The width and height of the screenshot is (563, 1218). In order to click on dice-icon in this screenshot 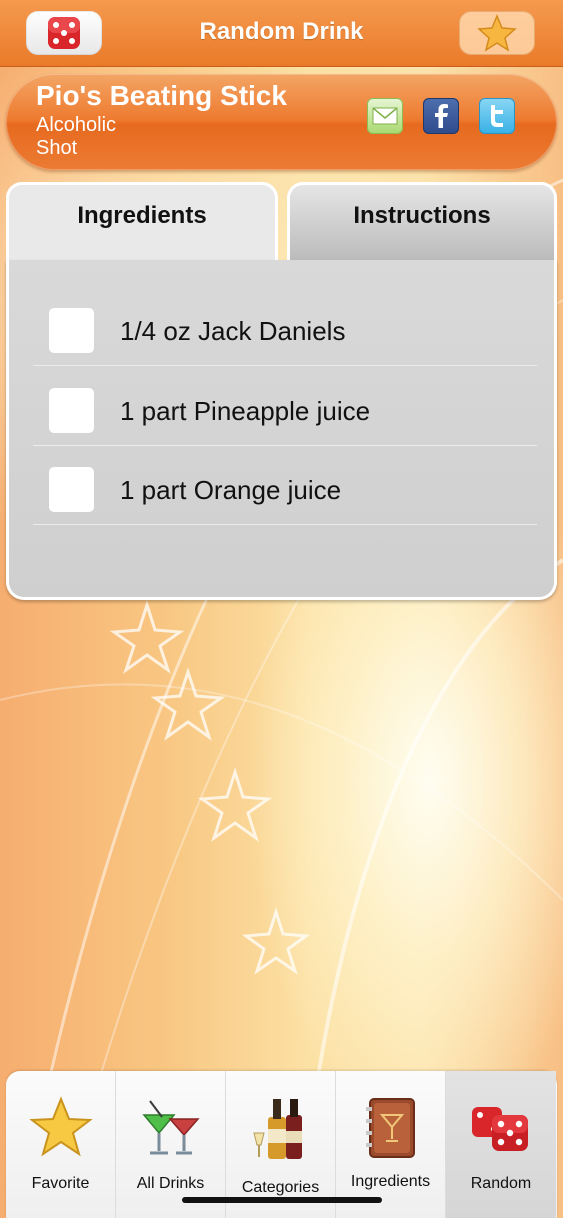, I will do `click(500, 1129)`.